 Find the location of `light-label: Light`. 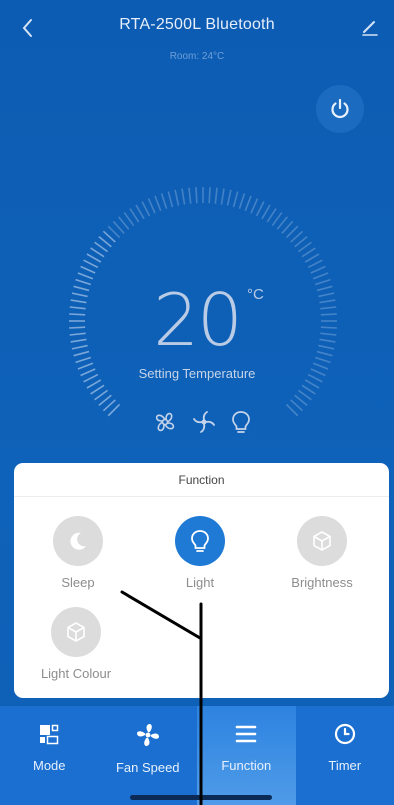

light-label: Light is located at coordinates (200, 582).